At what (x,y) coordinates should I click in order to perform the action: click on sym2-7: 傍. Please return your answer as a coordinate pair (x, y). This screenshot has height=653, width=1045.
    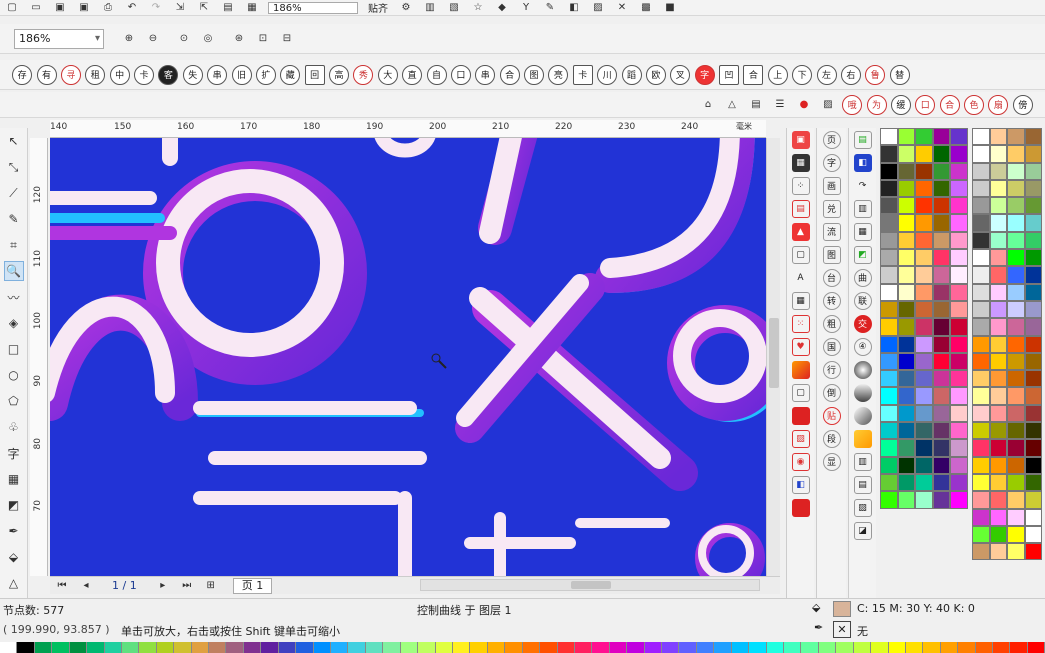
    Looking at the image, I should click on (1022, 104).